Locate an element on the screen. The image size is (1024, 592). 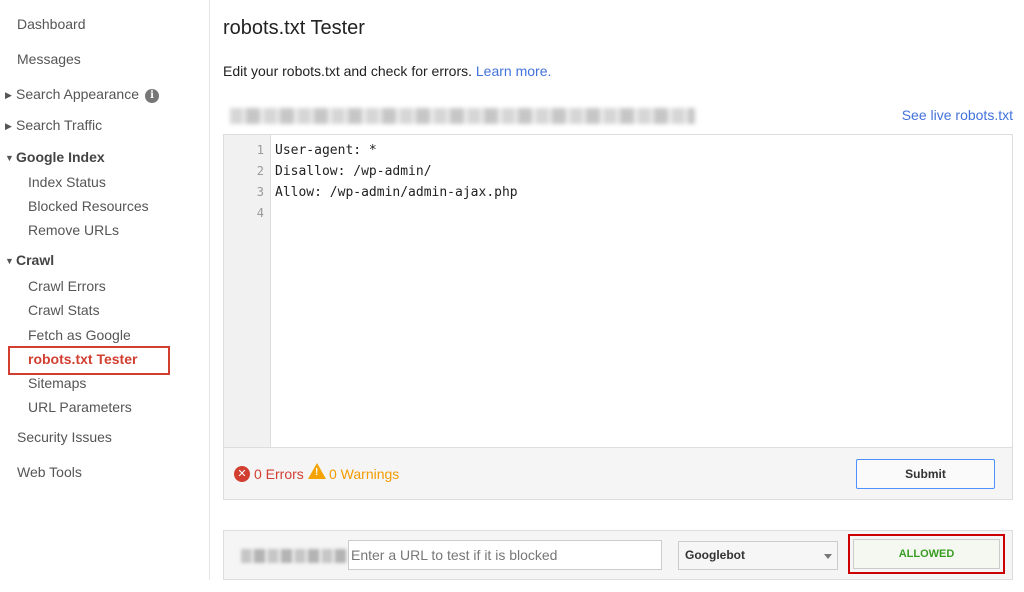
error-icon: ✕ is located at coordinates (242, 474).